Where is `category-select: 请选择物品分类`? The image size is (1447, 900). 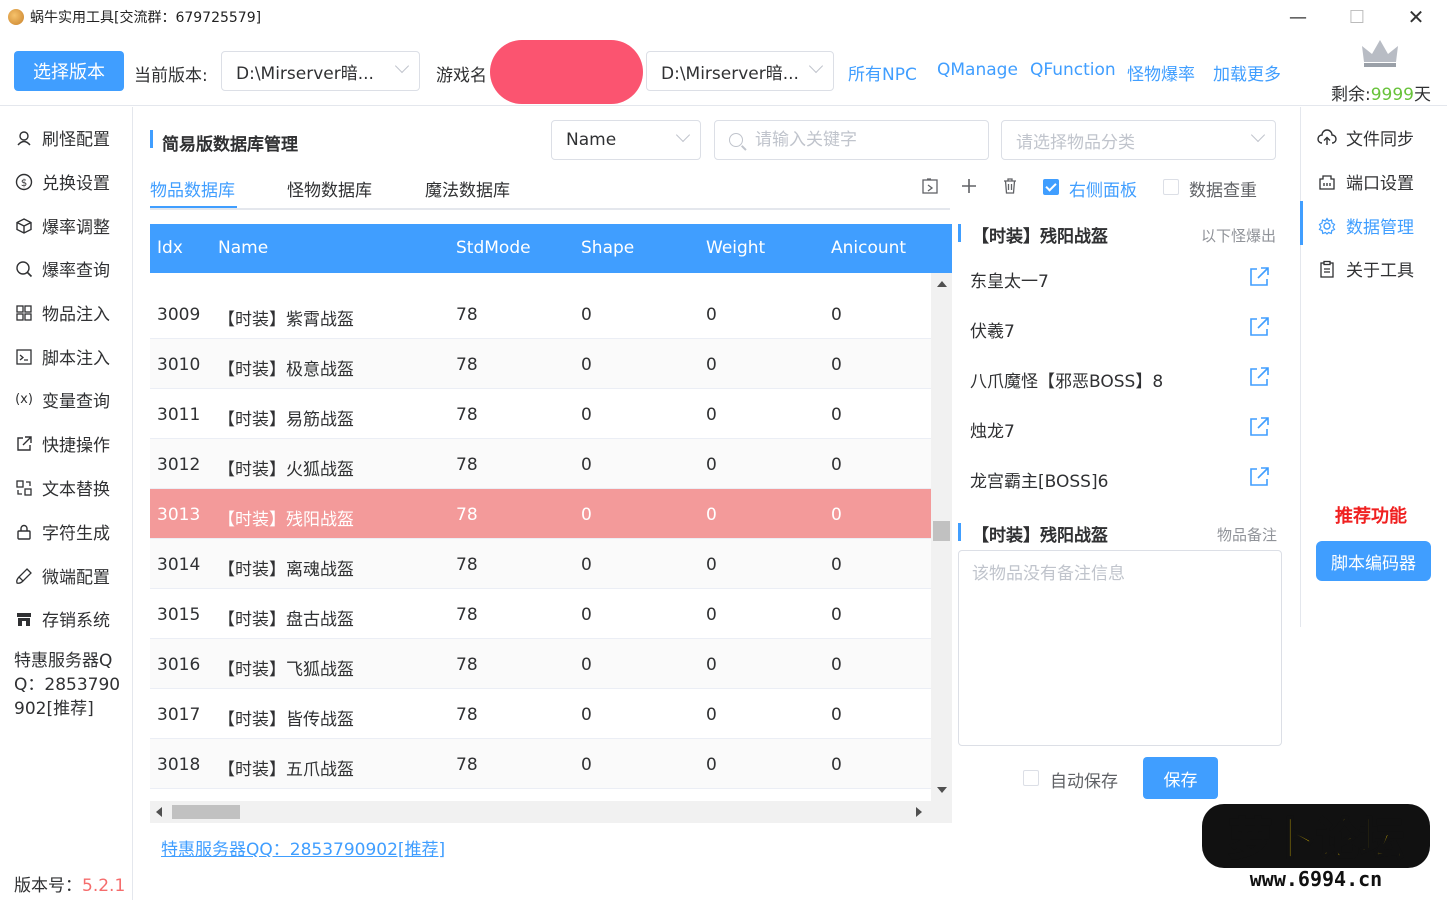 category-select: 请选择物品分类 is located at coordinates (1138, 140).